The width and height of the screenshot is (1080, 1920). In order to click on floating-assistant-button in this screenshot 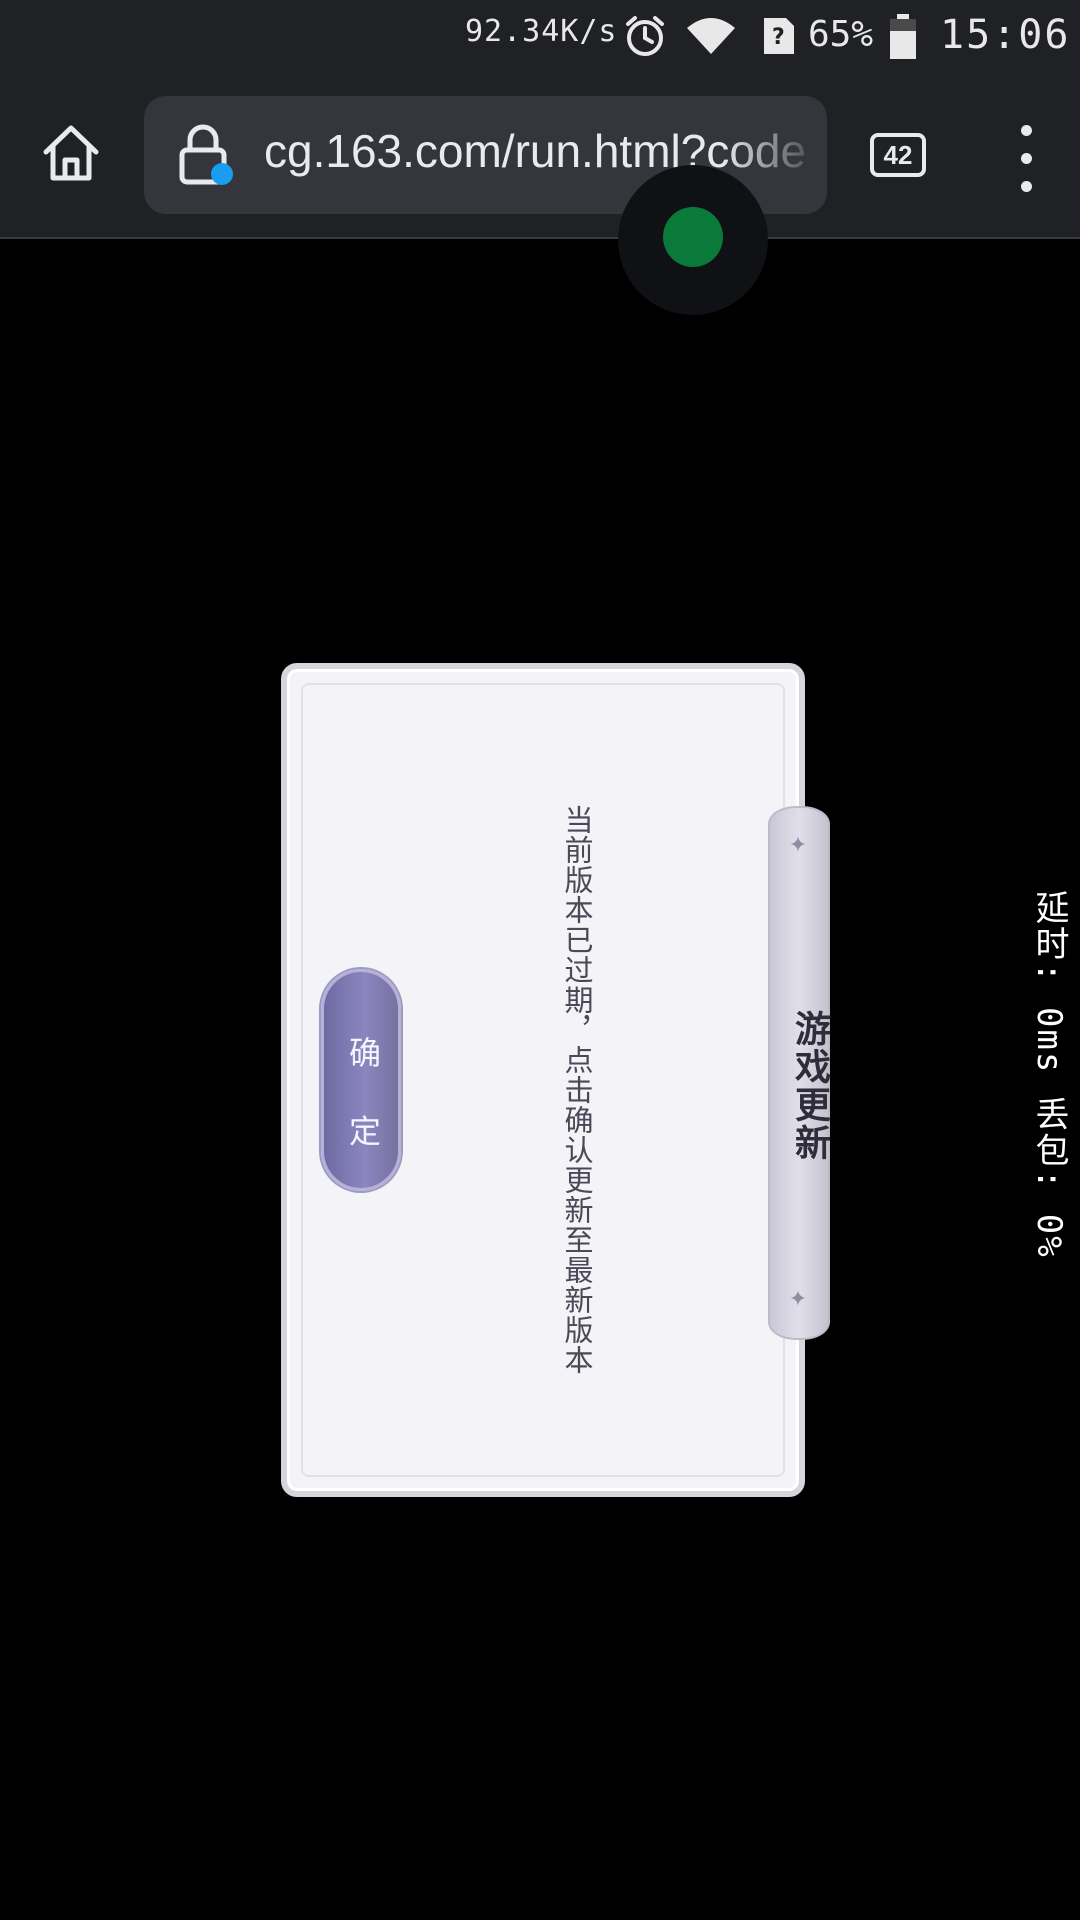, I will do `click(693, 240)`.